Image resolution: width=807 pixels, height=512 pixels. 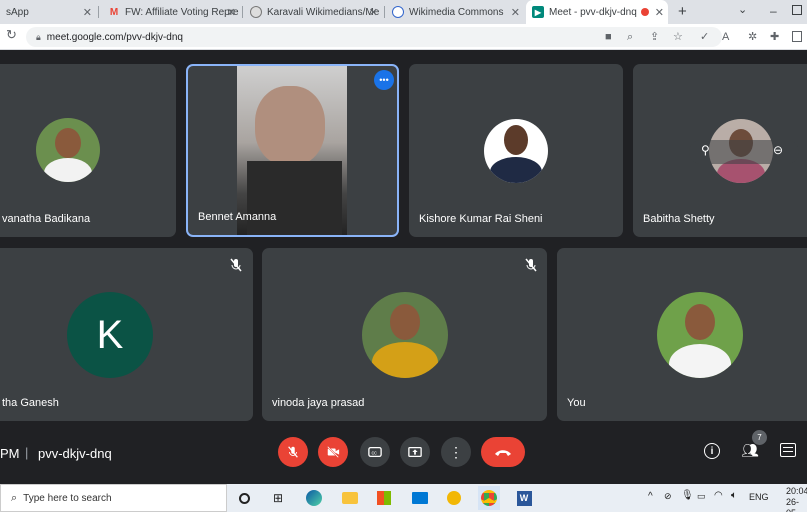 I want to click on tab-label: FW: Affiliate Voting Repre, so click(x=182, y=12).